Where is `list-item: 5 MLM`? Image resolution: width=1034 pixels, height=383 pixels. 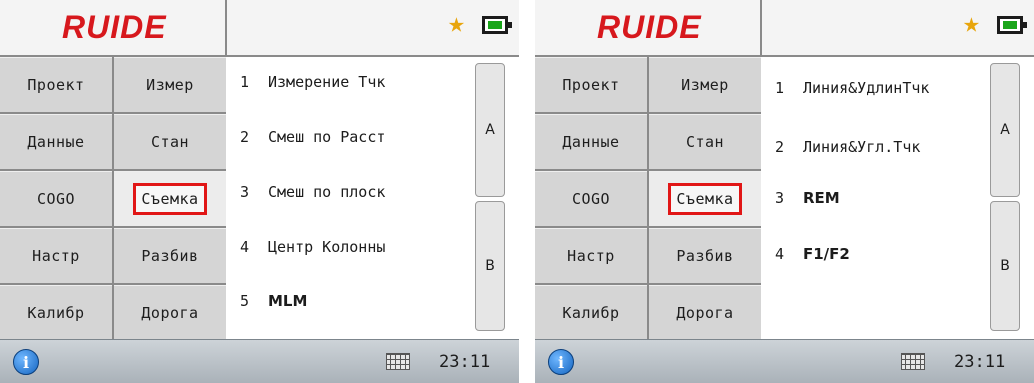 list-item: 5 MLM is located at coordinates (273, 301).